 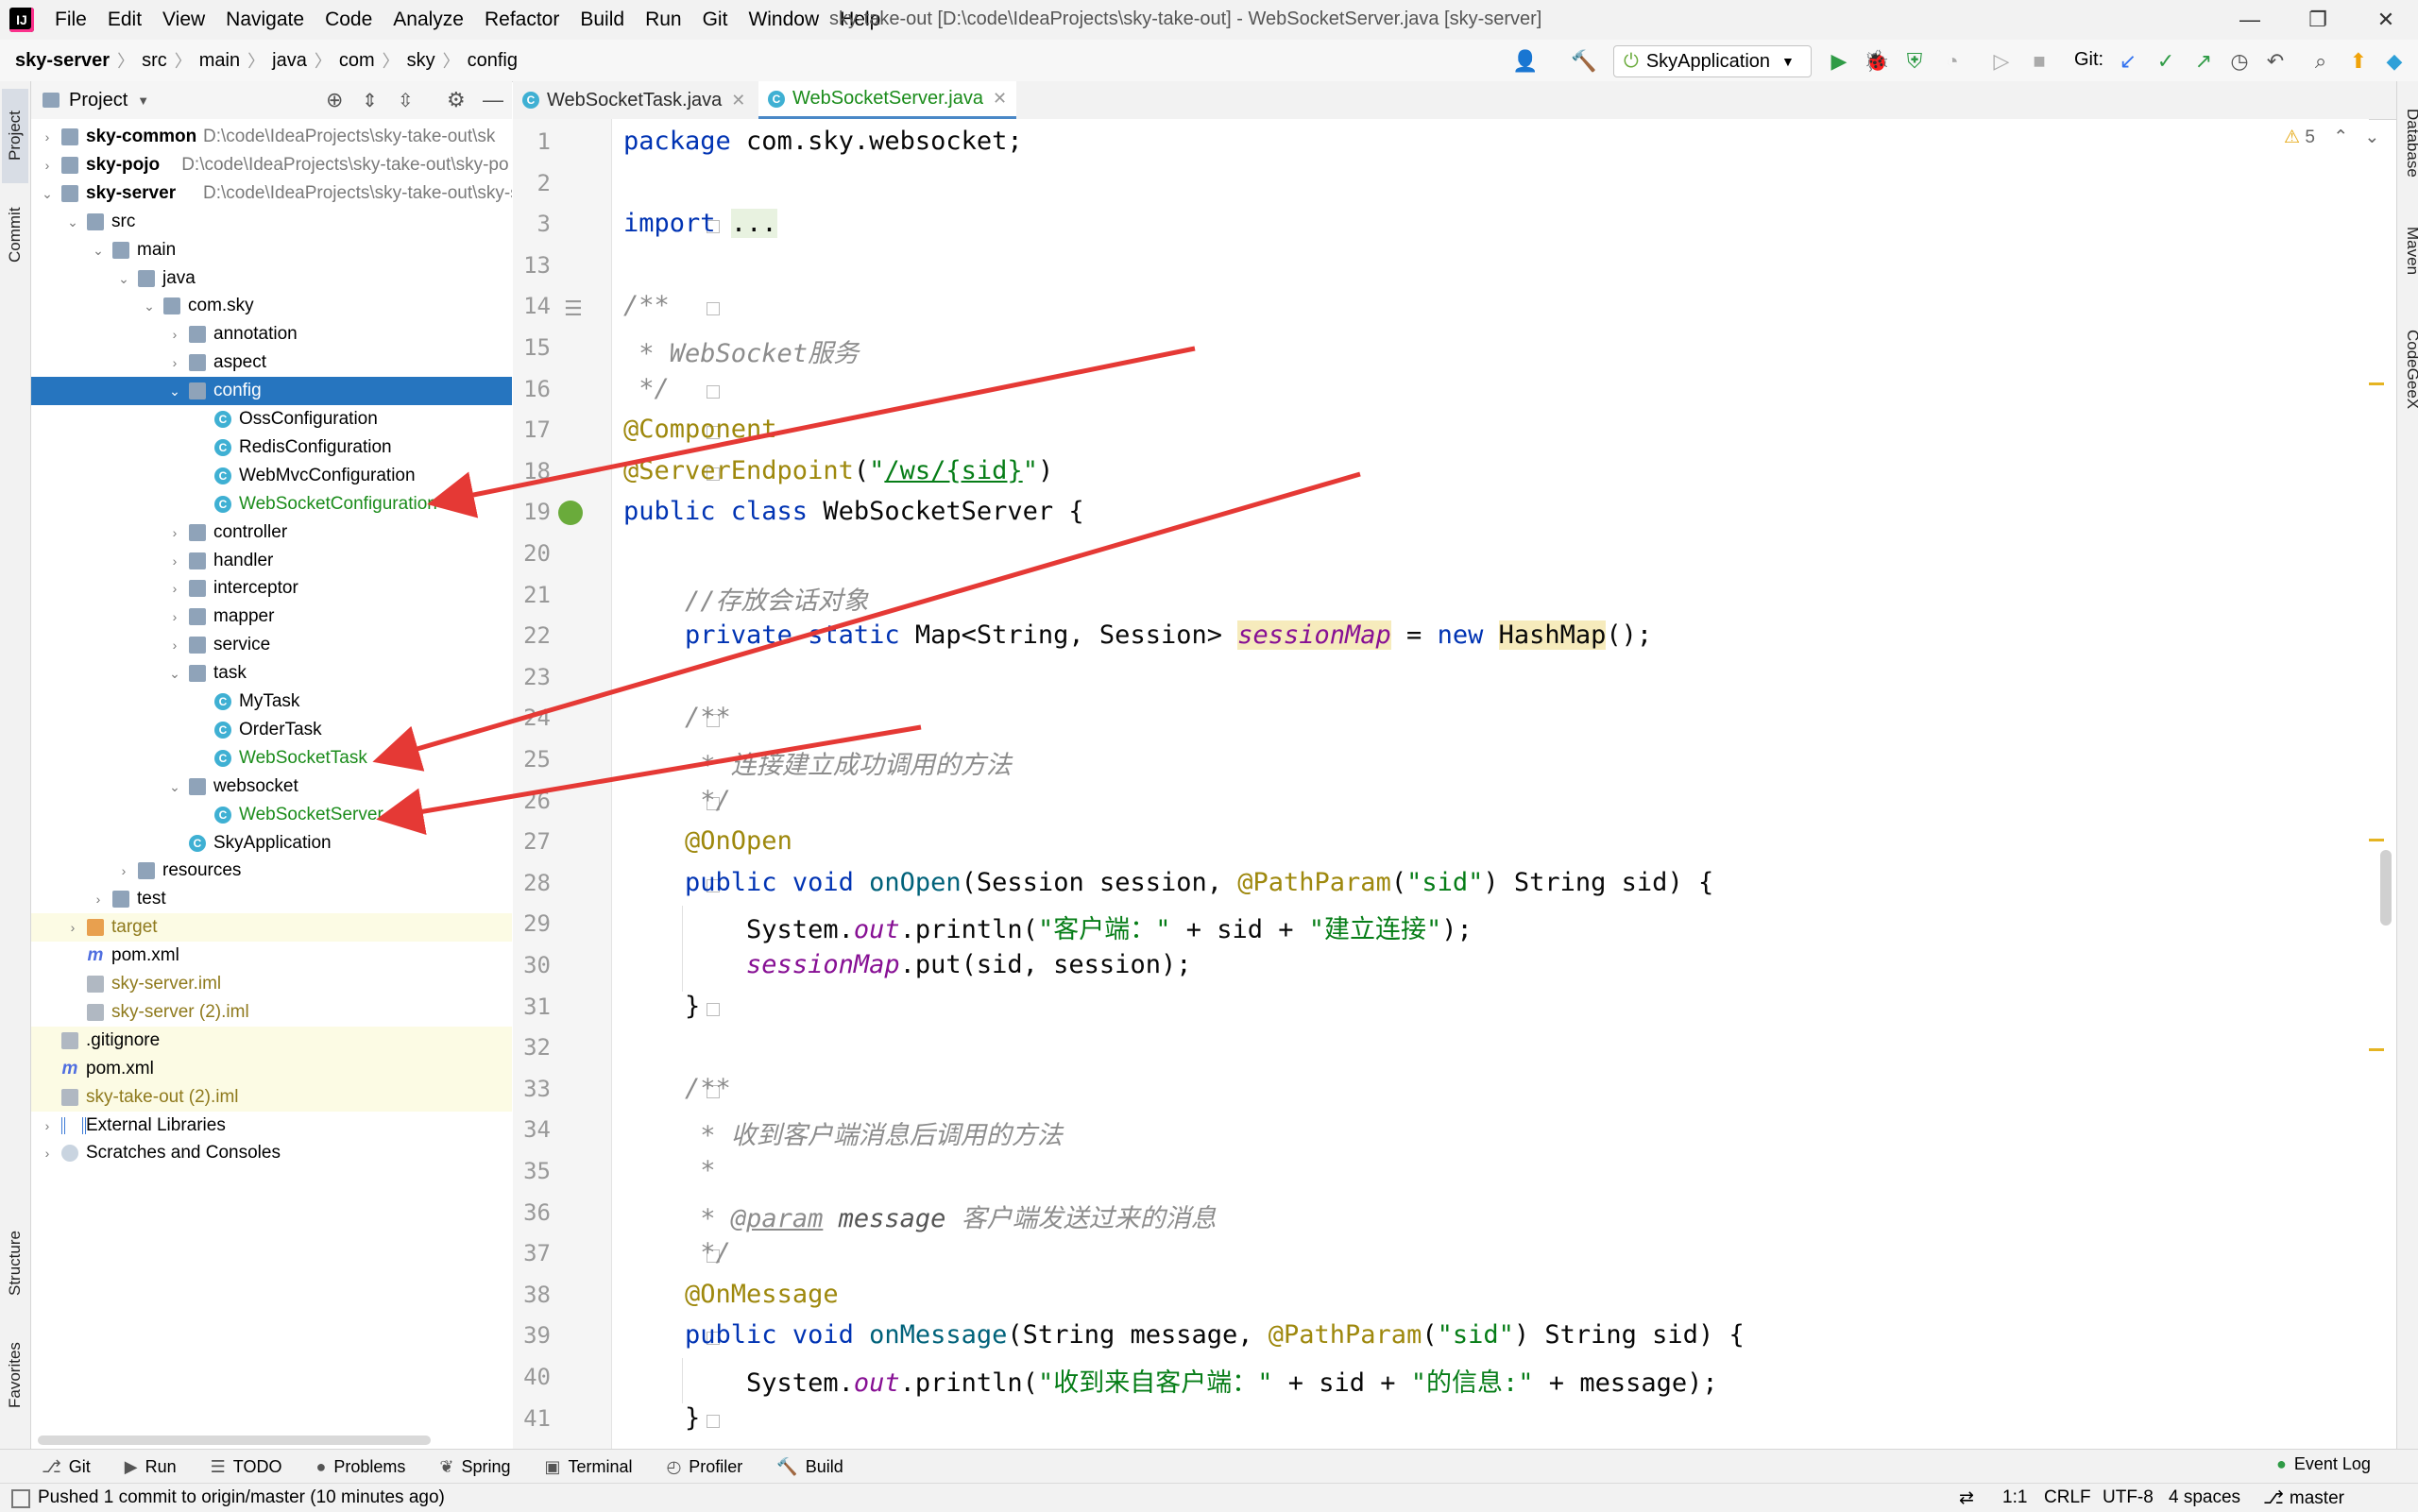 What do you see at coordinates (475, 1467) in the screenshot?
I see `toolwindow-spring: ❦ Spring` at bounding box center [475, 1467].